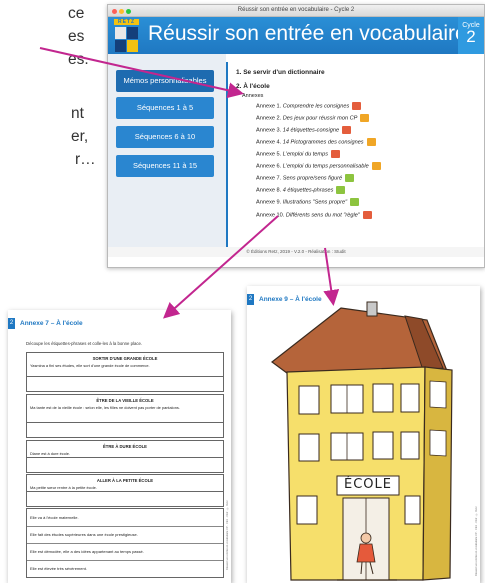 This screenshot has height=583, width=485. I want to click on expression-title: ÊTRE À DURE ÉCOLE, so click(125, 446).